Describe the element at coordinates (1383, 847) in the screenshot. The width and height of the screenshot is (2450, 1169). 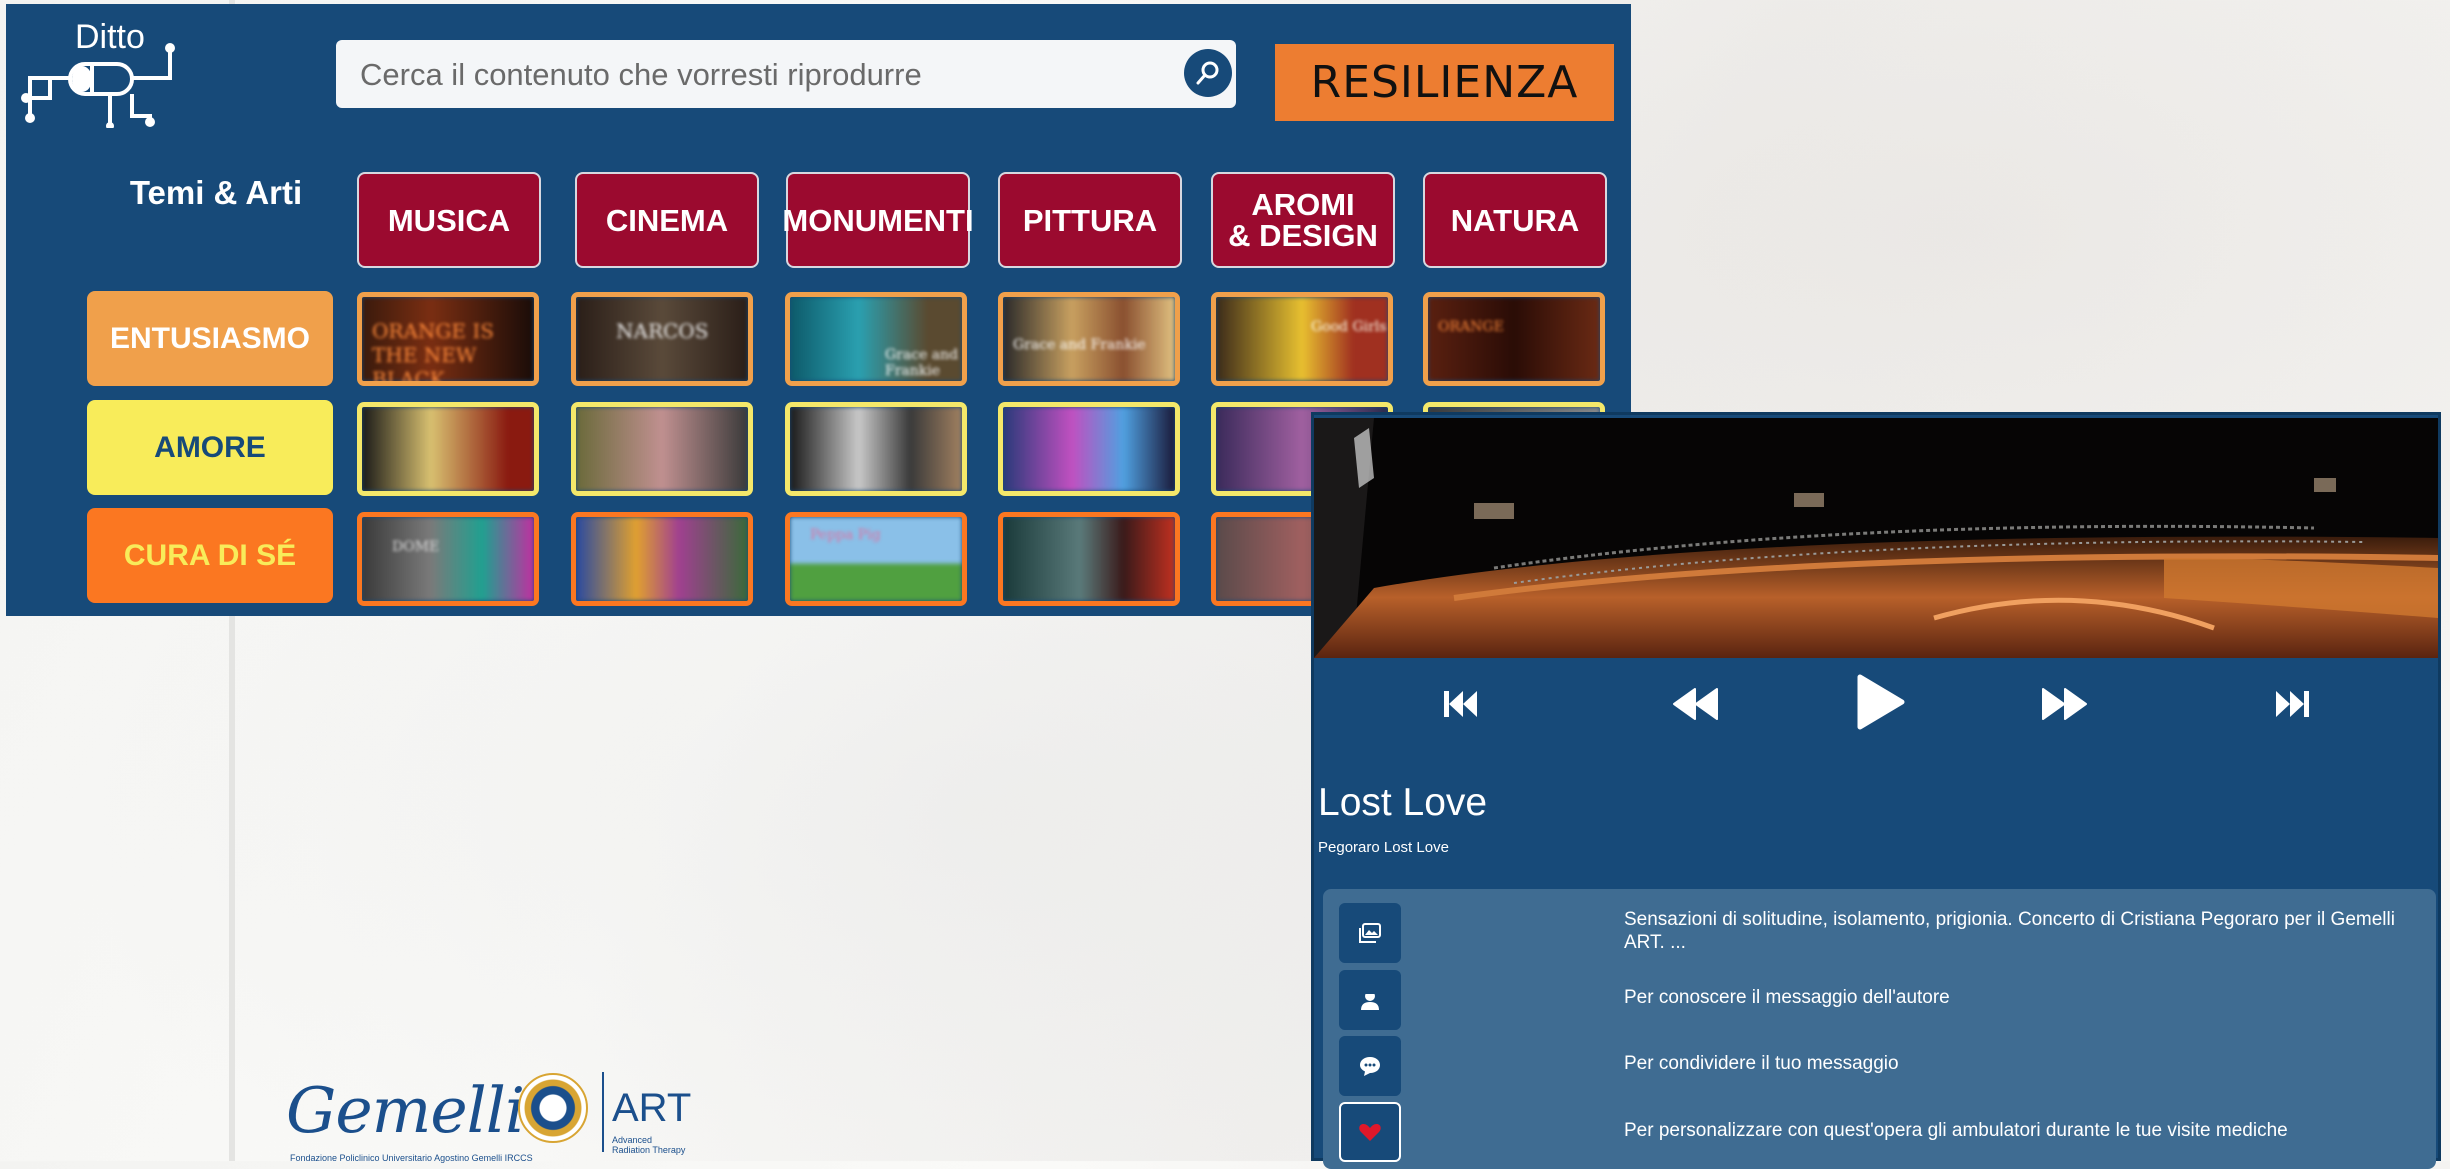
I see `track-subtitle: Pegoraro Lost Love` at that location.